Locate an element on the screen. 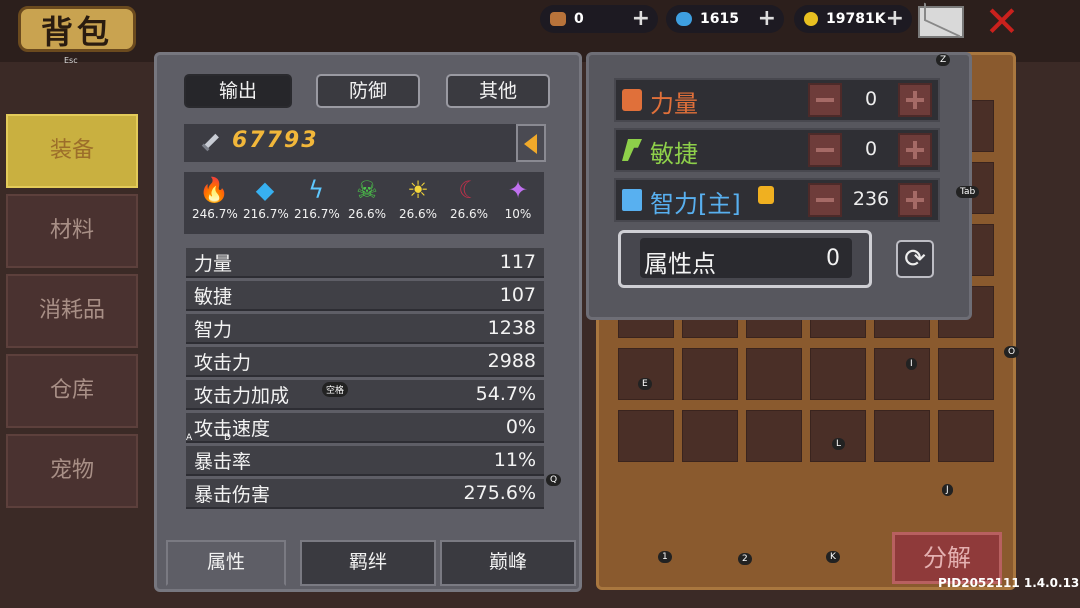 The height and width of the screenshot is (608, 1080). stat-value: 117 is located at coordinates (517, 262).